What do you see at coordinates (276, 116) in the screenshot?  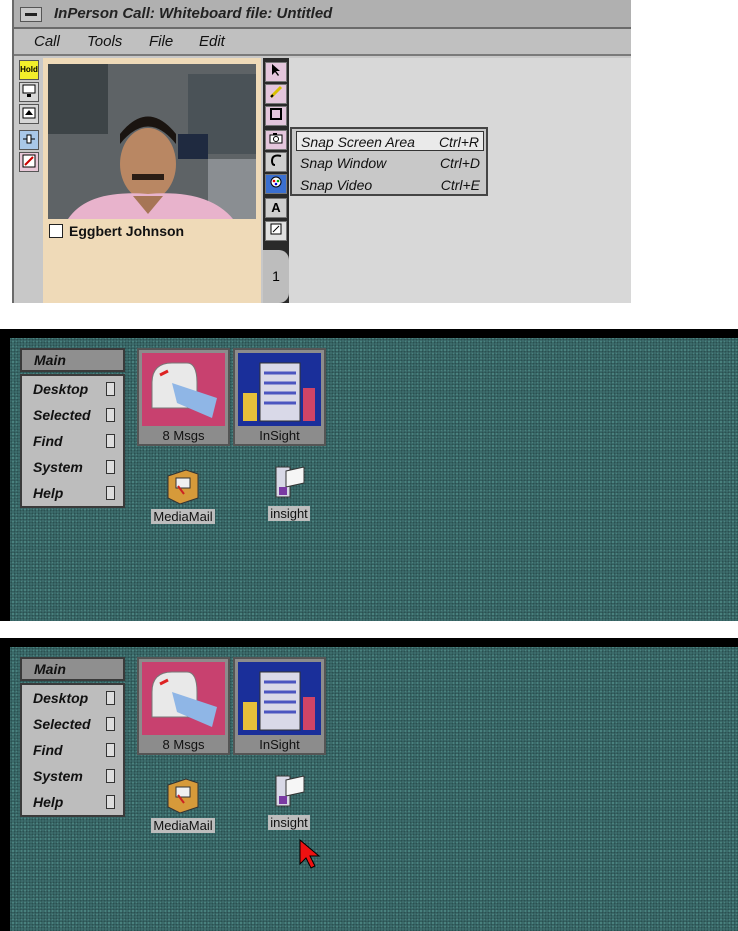 I see `rectangle-icon` at bounding box center [276, 116].